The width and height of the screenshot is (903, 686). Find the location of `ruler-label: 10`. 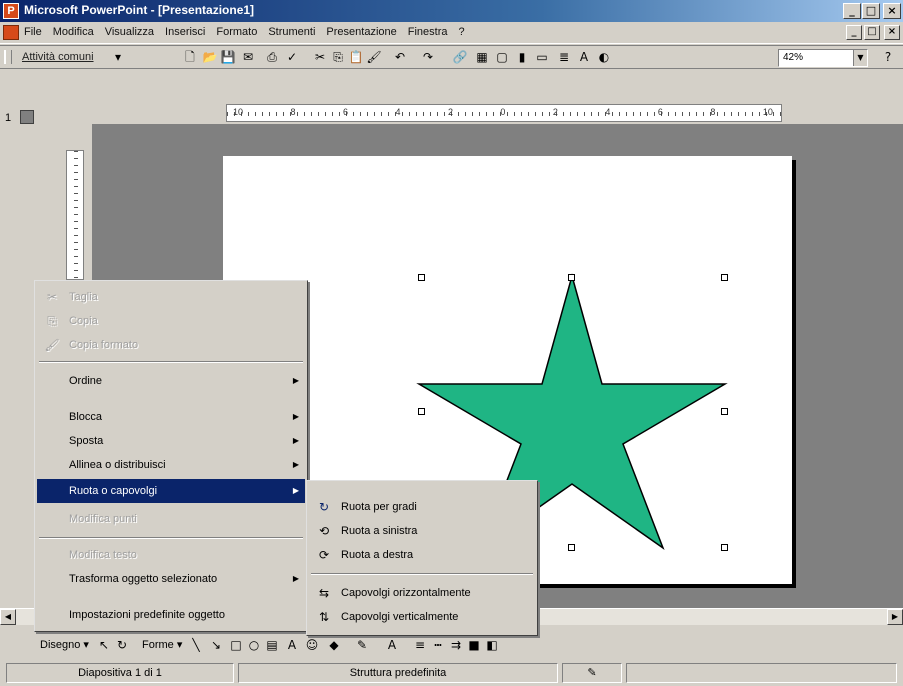

ruler-label: 10 is located at coordinates (238, 112).